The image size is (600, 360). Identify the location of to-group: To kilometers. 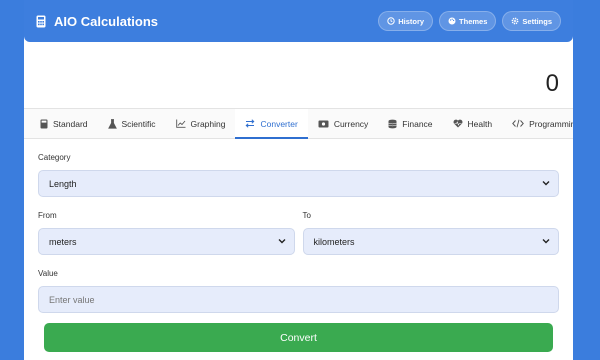
(430, 233).